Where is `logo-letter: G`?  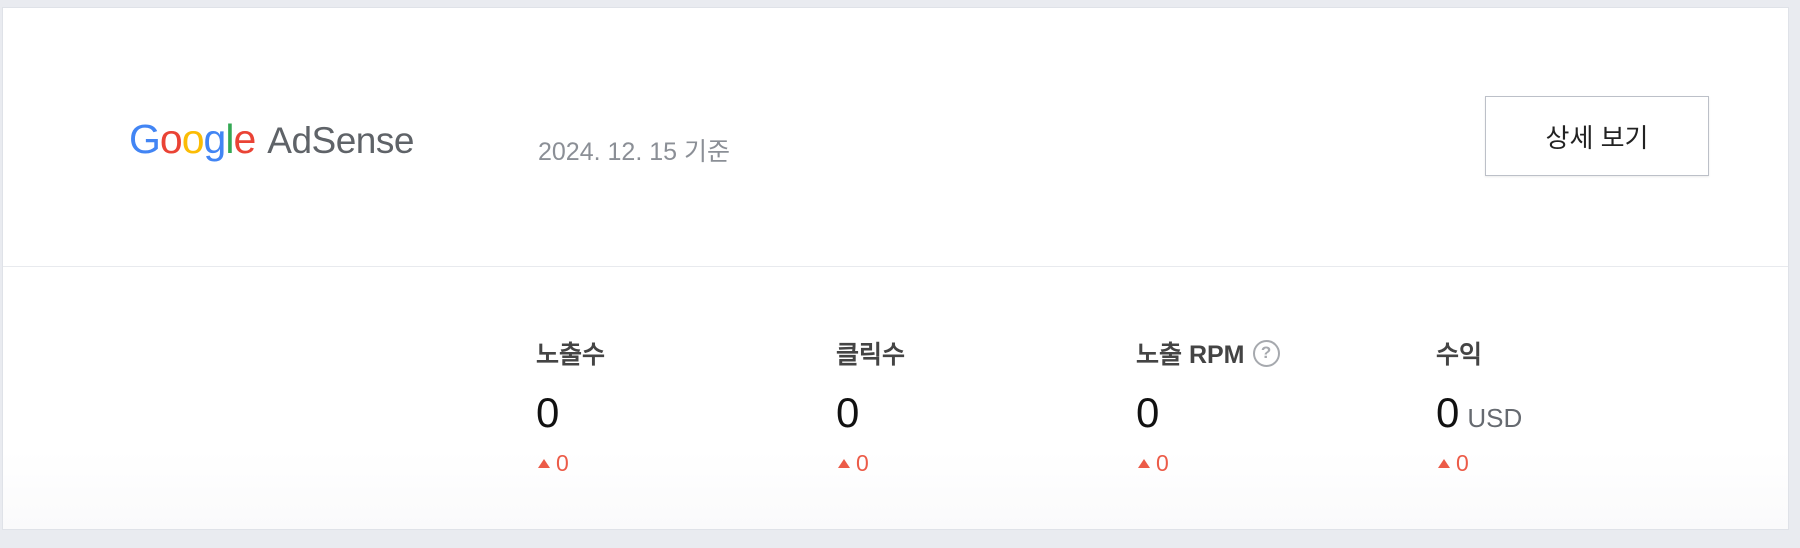 logo-letter: G is located at coordinates (145, 139).